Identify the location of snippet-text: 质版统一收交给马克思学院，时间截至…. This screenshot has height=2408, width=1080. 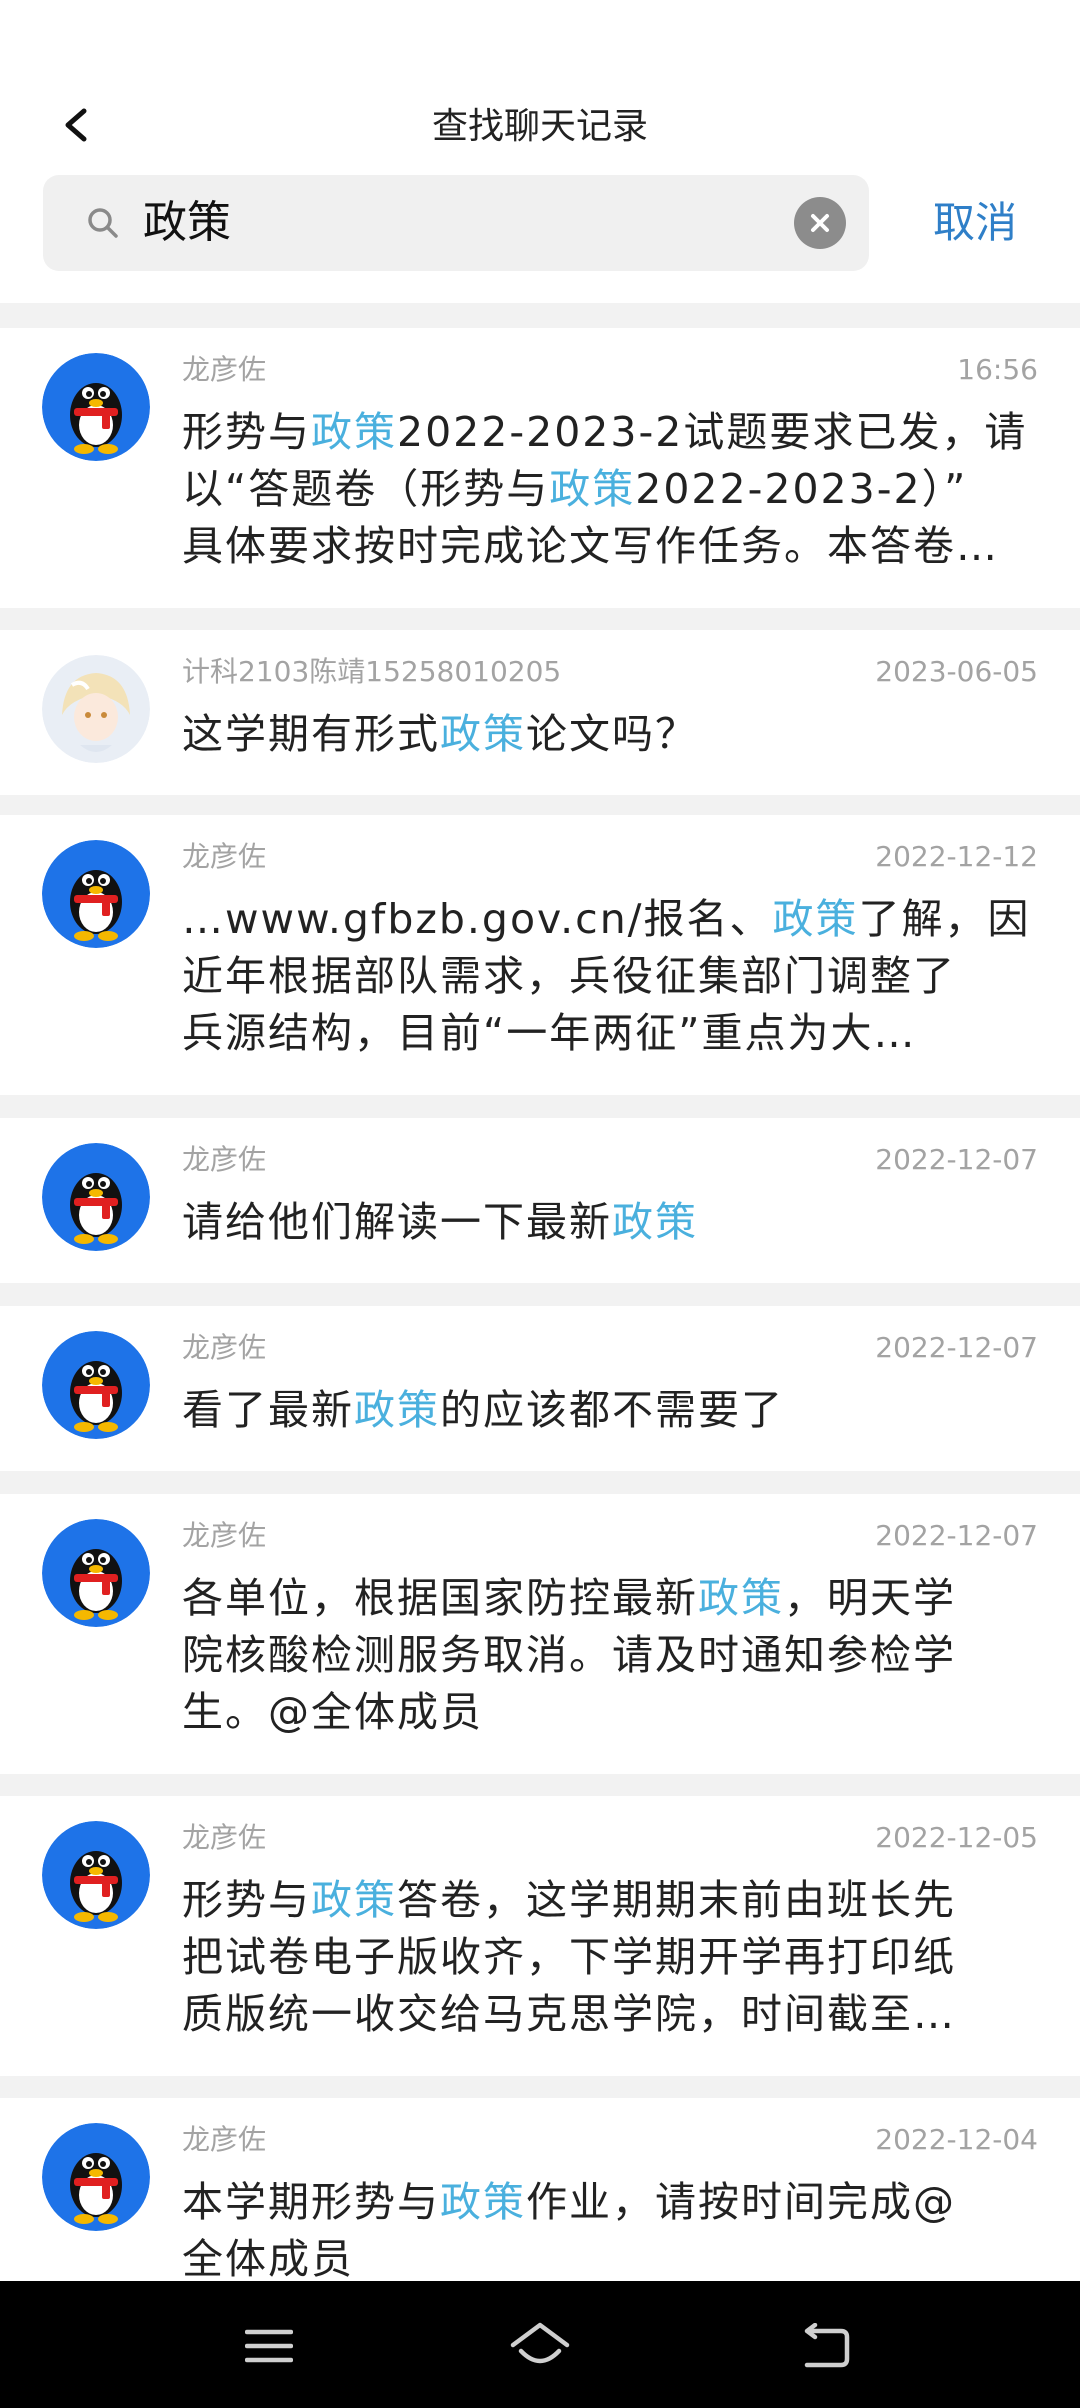
(569, 2014).